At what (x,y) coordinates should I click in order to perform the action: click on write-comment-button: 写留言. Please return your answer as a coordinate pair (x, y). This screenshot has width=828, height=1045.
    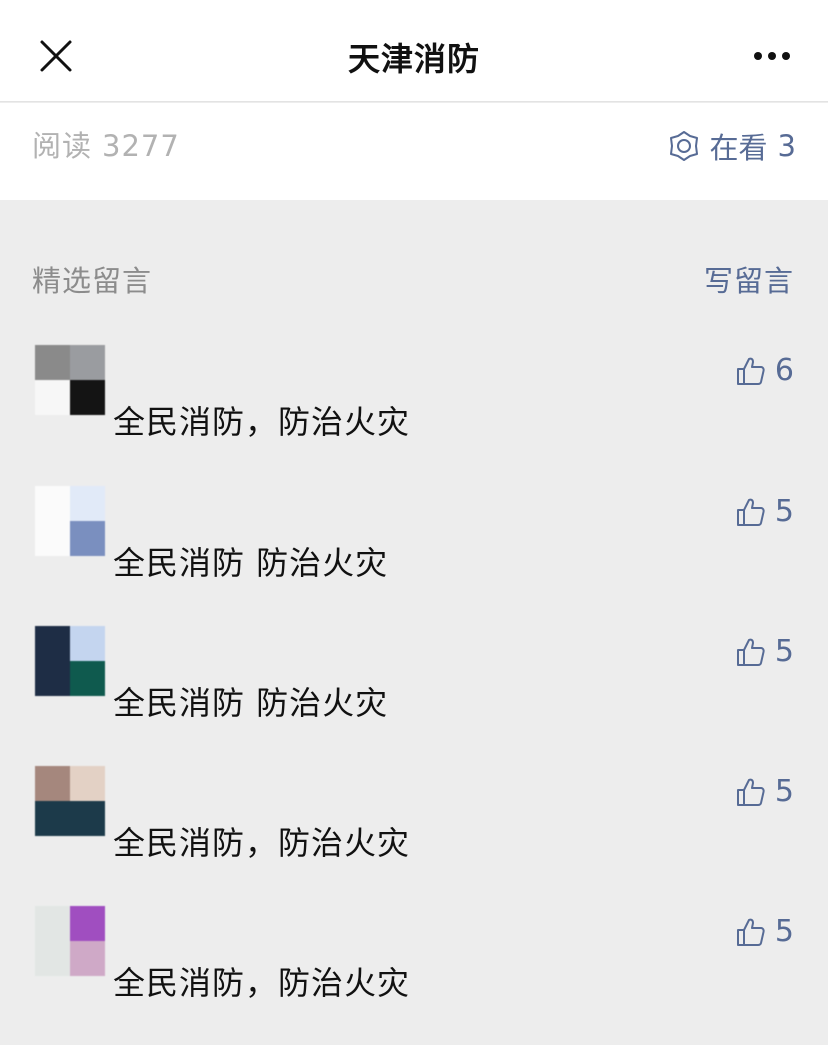
    Looking at the image, I should click on (749, 279).